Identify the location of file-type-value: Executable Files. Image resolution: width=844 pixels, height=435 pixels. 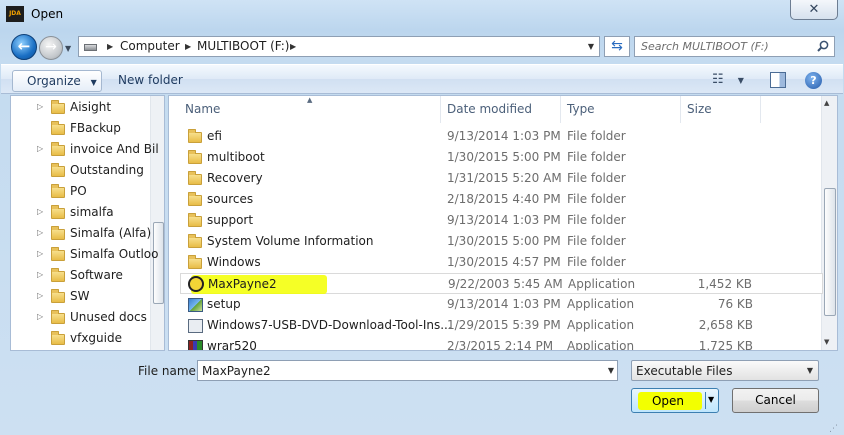
(684, 371).